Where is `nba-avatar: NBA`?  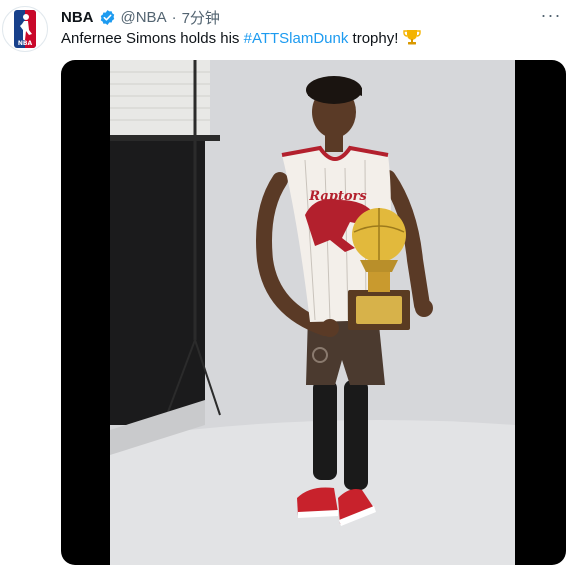
nba-avatar: NBA is located at coordinates (25, 29).